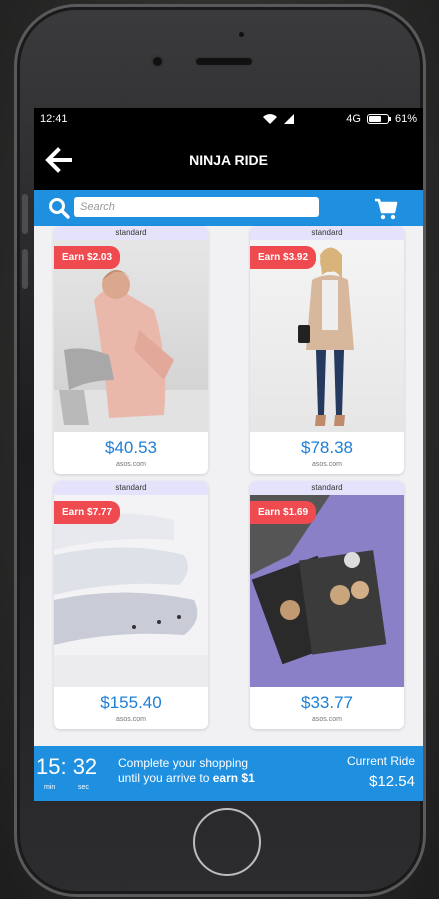 This screenshot has width=439, height=899. What do you see at coordinates (380, 761) in the screenshot?
I see `current-ride-label: Current Ride` at bounding box center [380, 761].